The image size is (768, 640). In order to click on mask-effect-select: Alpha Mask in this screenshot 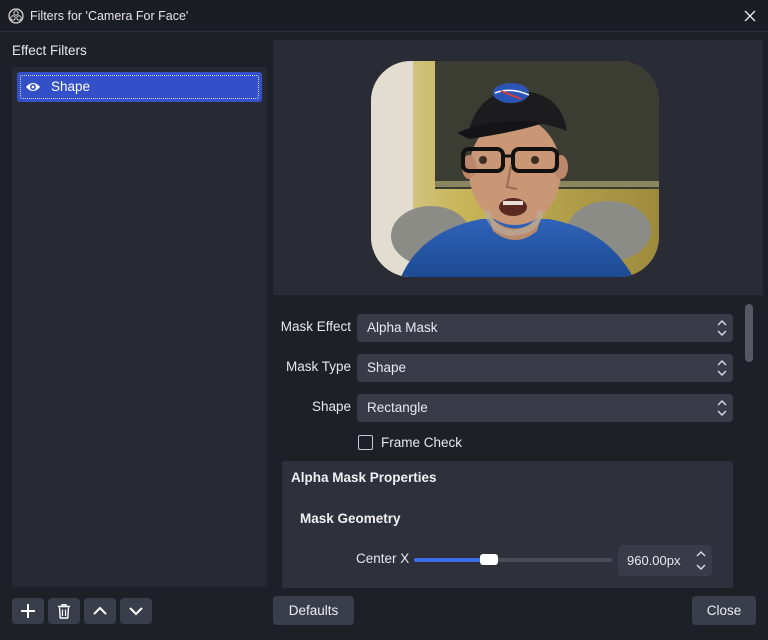, I will do `click(545, 328)`.